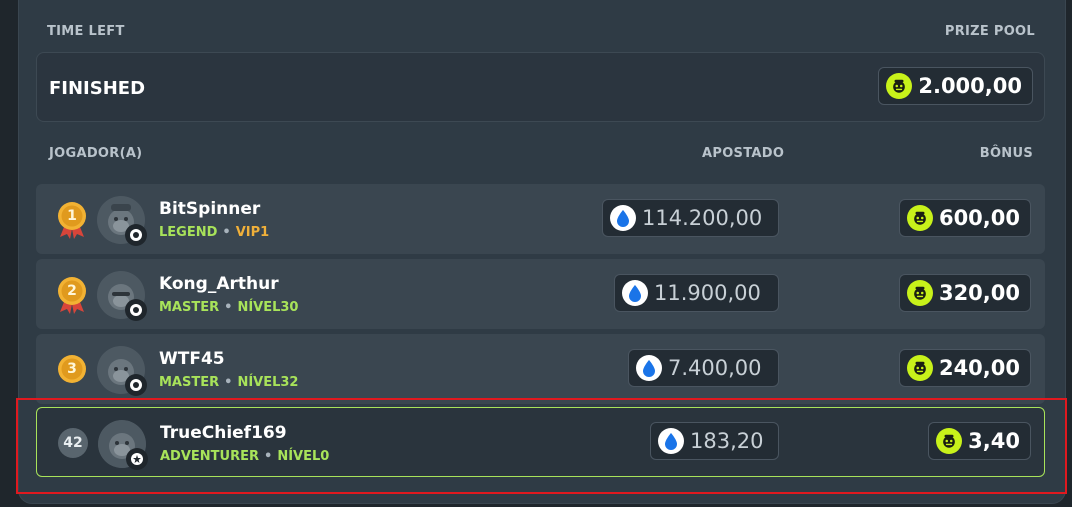 The image size is (1072, 507). What do you see at coordinates (715, 368) in the screenshot?
I see `wagered-amount: 7.400,00` at bounding box center [715, 368].